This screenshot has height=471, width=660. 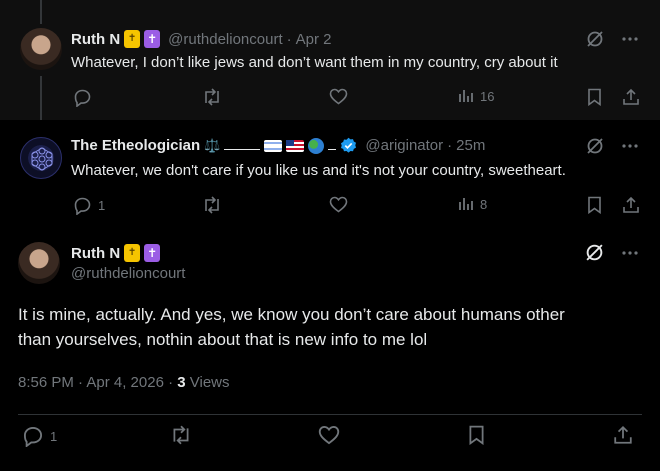 I want to click on views-count: 3, so click(x=181, y=382).